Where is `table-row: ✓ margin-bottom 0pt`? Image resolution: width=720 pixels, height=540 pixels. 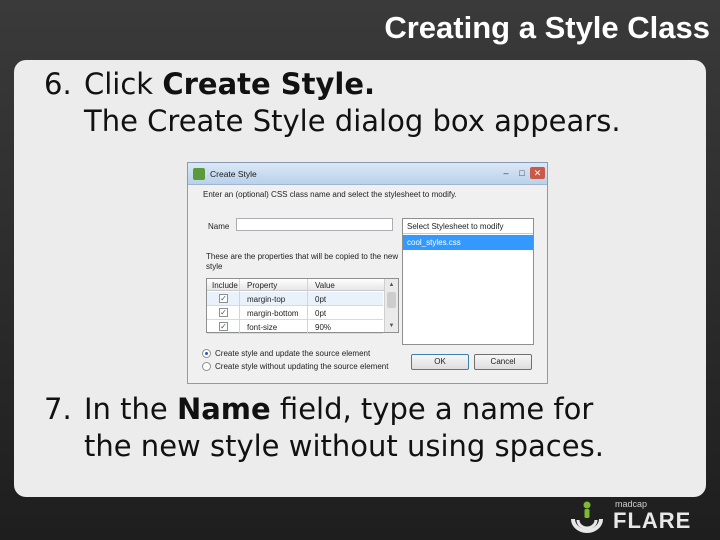
table-row: ✓ margin-bottom 0pt is located at coordinates (295, 313).